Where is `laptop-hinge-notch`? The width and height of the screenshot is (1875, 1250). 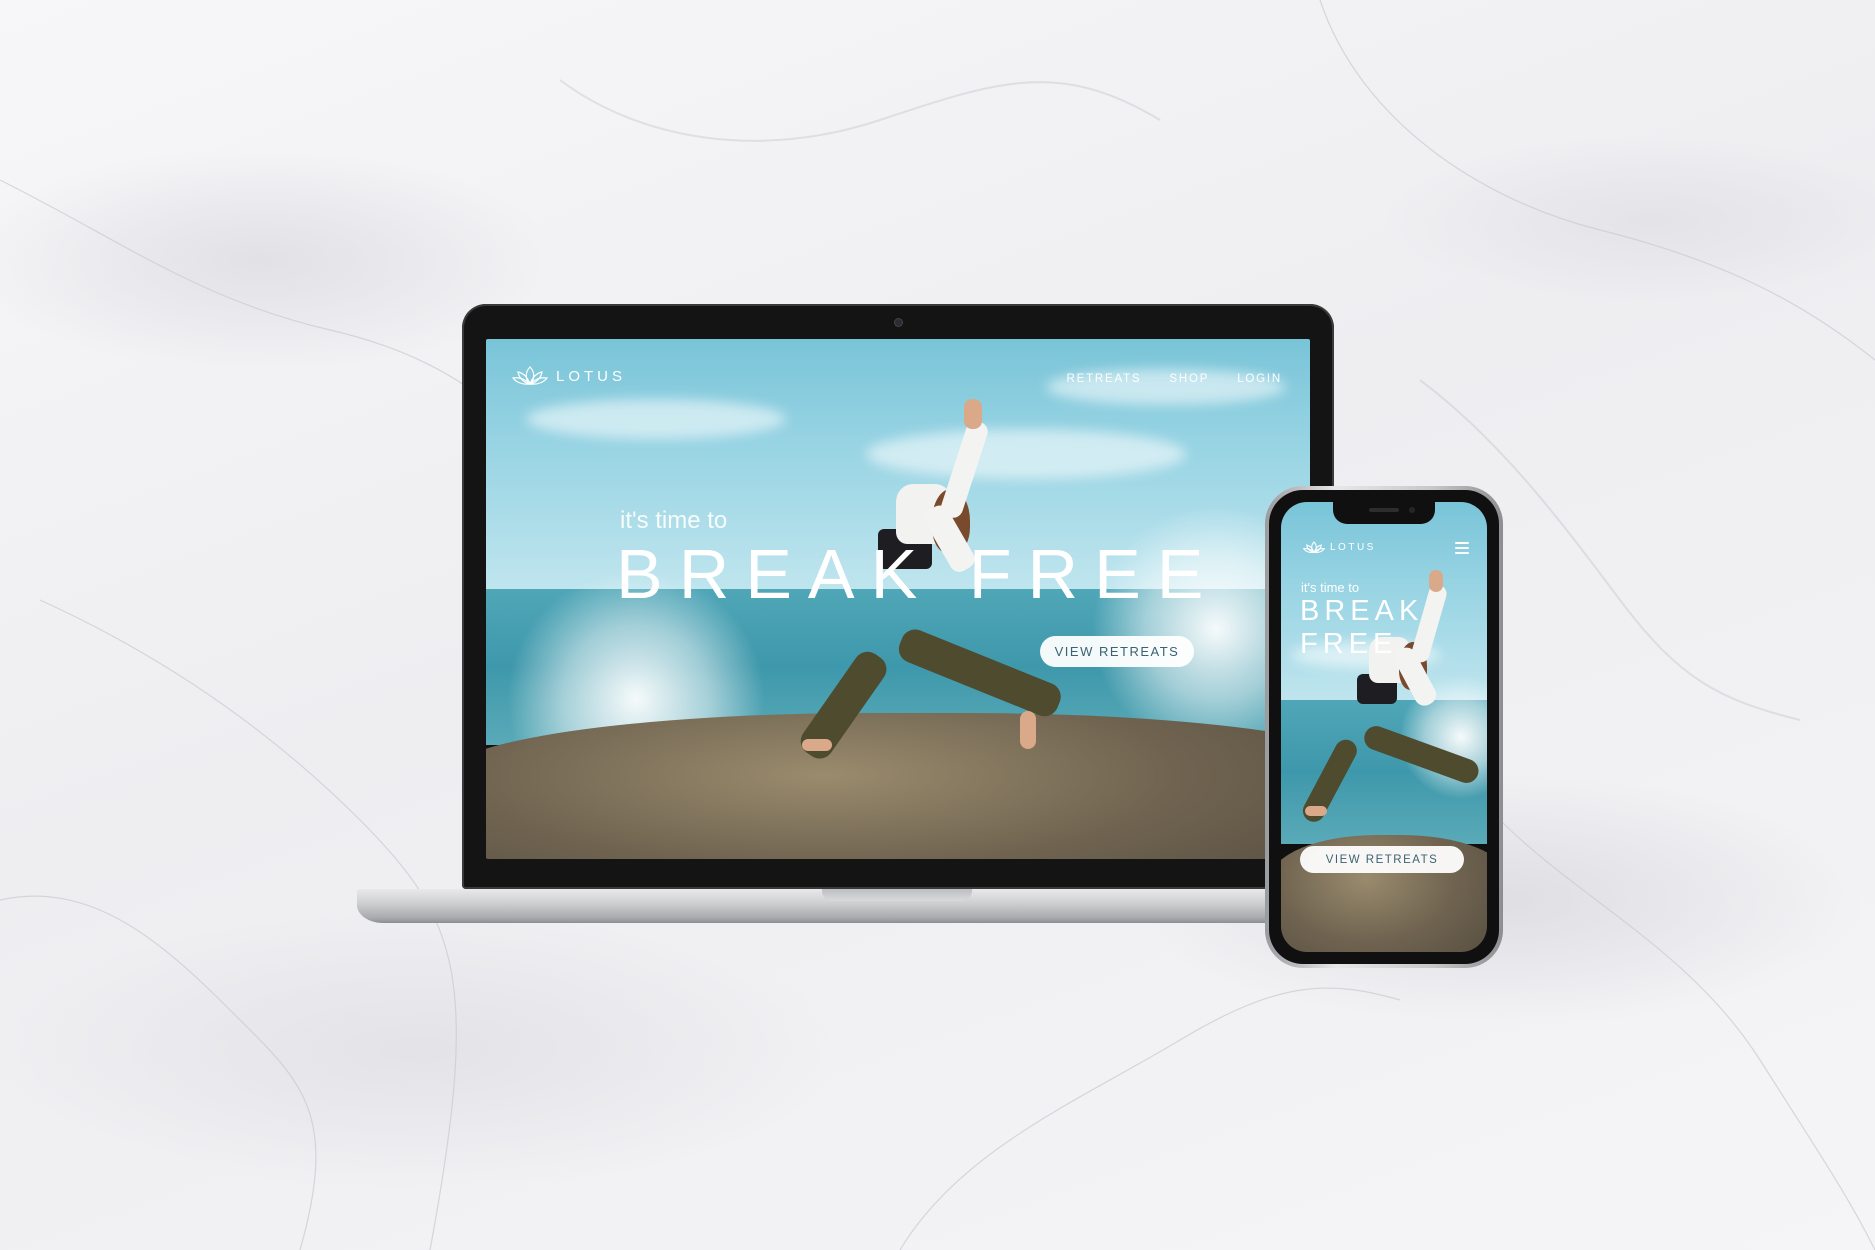 laptop-hinge-notch is located at coordinates (897, 895).